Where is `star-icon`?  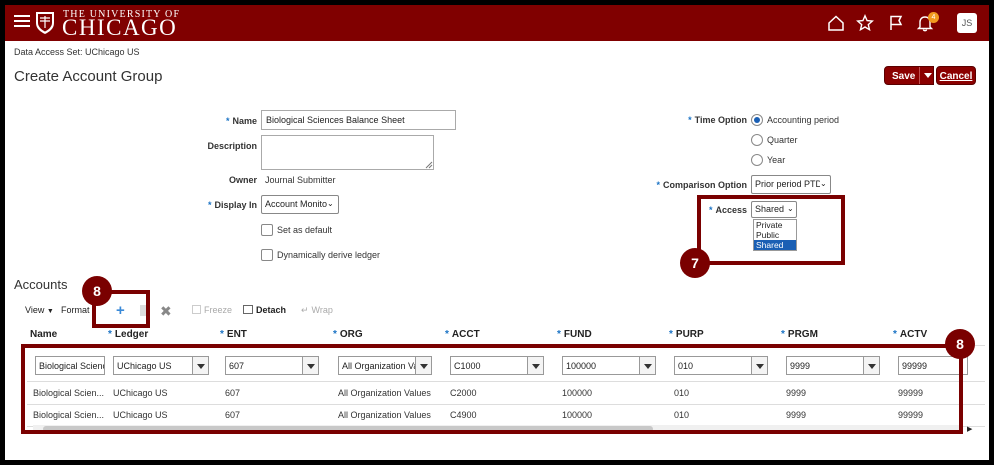
star-icon is located at coordinates (865, 23).